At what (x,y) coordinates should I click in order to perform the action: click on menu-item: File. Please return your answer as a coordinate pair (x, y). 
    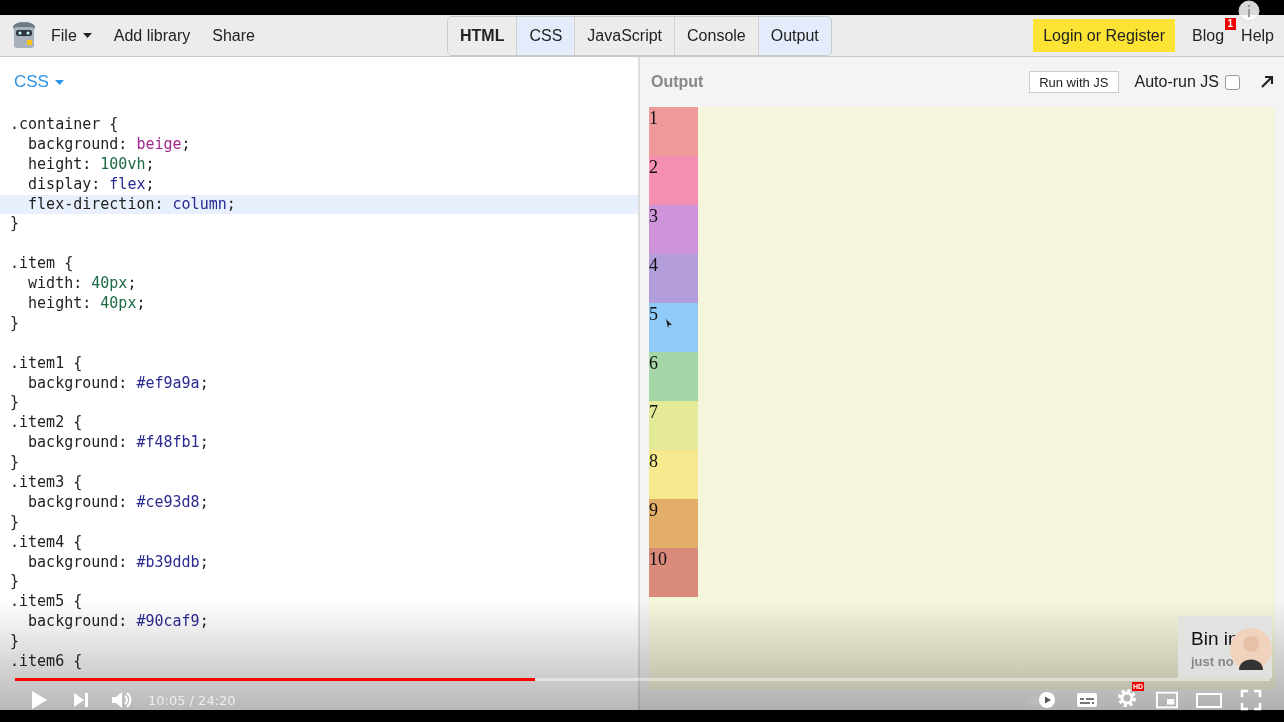
    Looking at the image, I should click on (71, 35).